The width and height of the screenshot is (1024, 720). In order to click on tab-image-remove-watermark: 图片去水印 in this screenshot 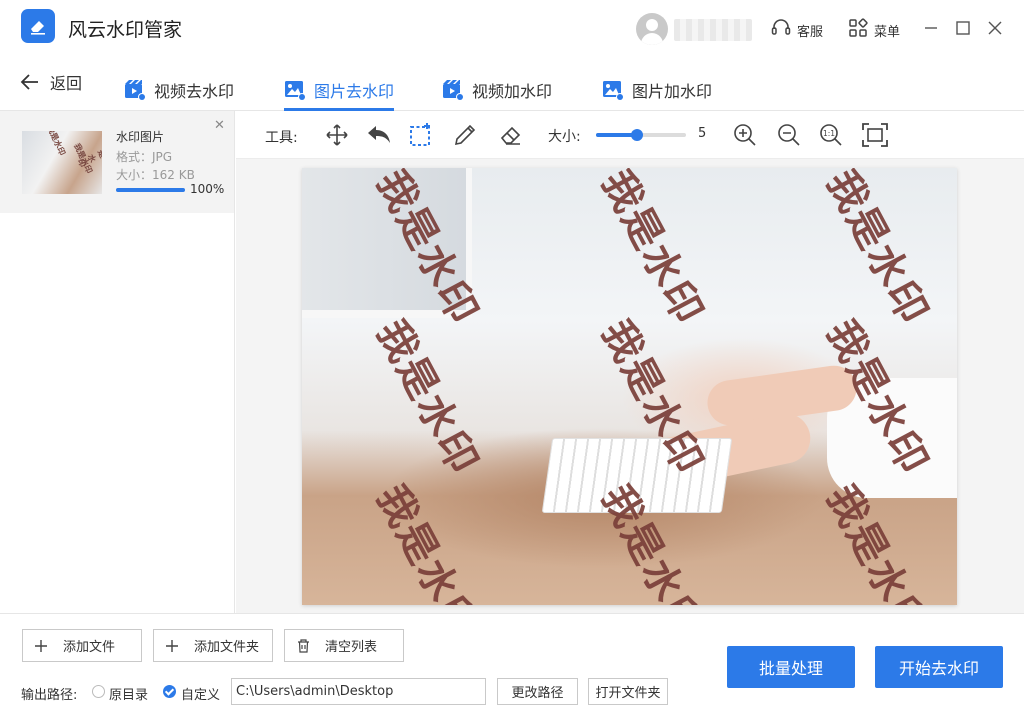, I will do `click(339, 89)`.